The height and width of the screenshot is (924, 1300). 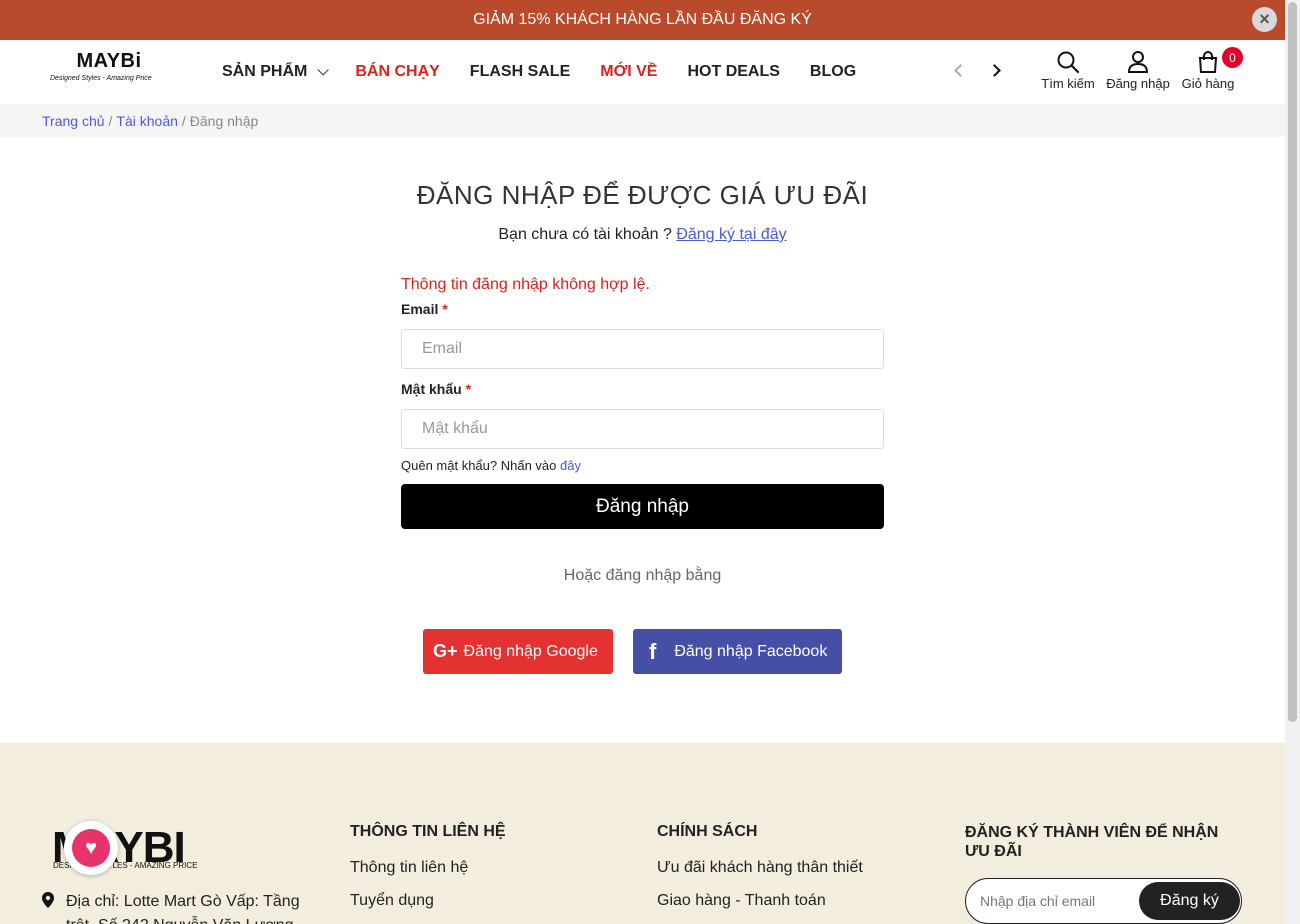 What do you see at coordinates (420, 309) in the screenshot?
I see `email-label-text: Email` at bounding box center [420, 309].